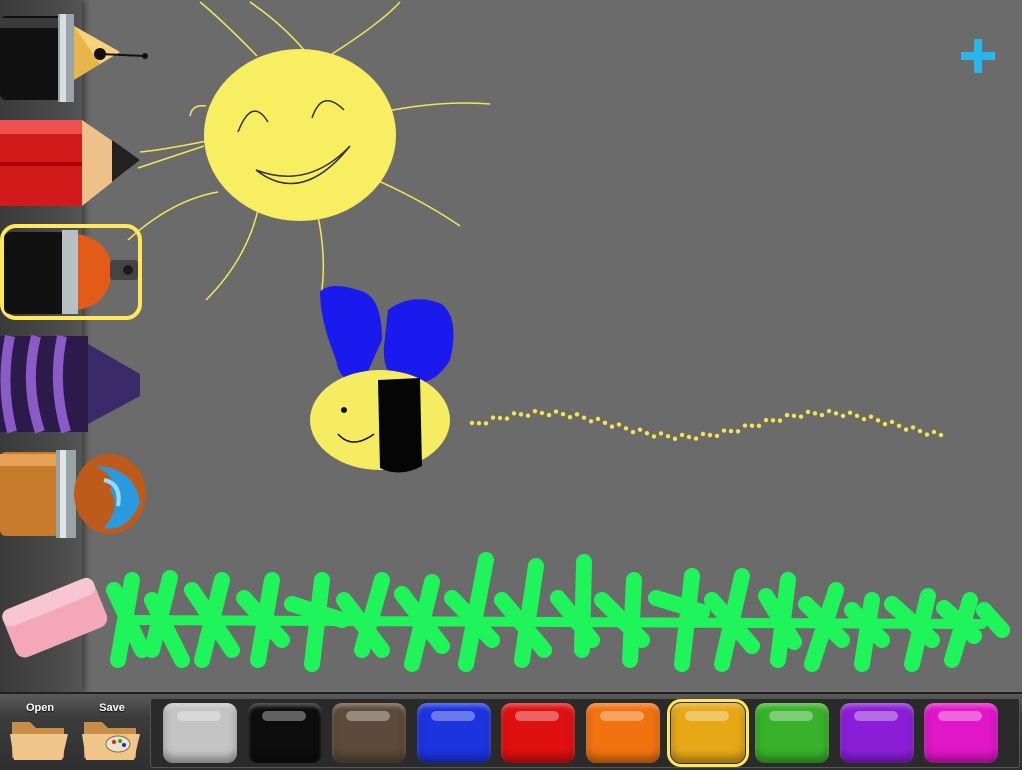 This screenshot has height=770, width=1022. I want to click on grass, so click(558, 612).